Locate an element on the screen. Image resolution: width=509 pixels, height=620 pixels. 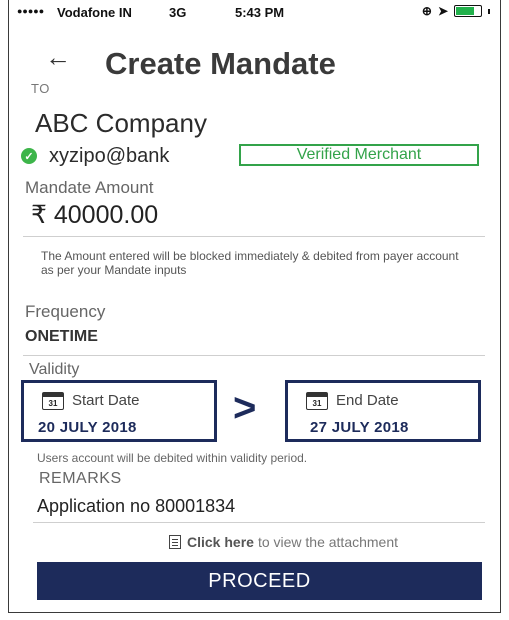
validity-label: Validity is located at coordinates (54, 369).